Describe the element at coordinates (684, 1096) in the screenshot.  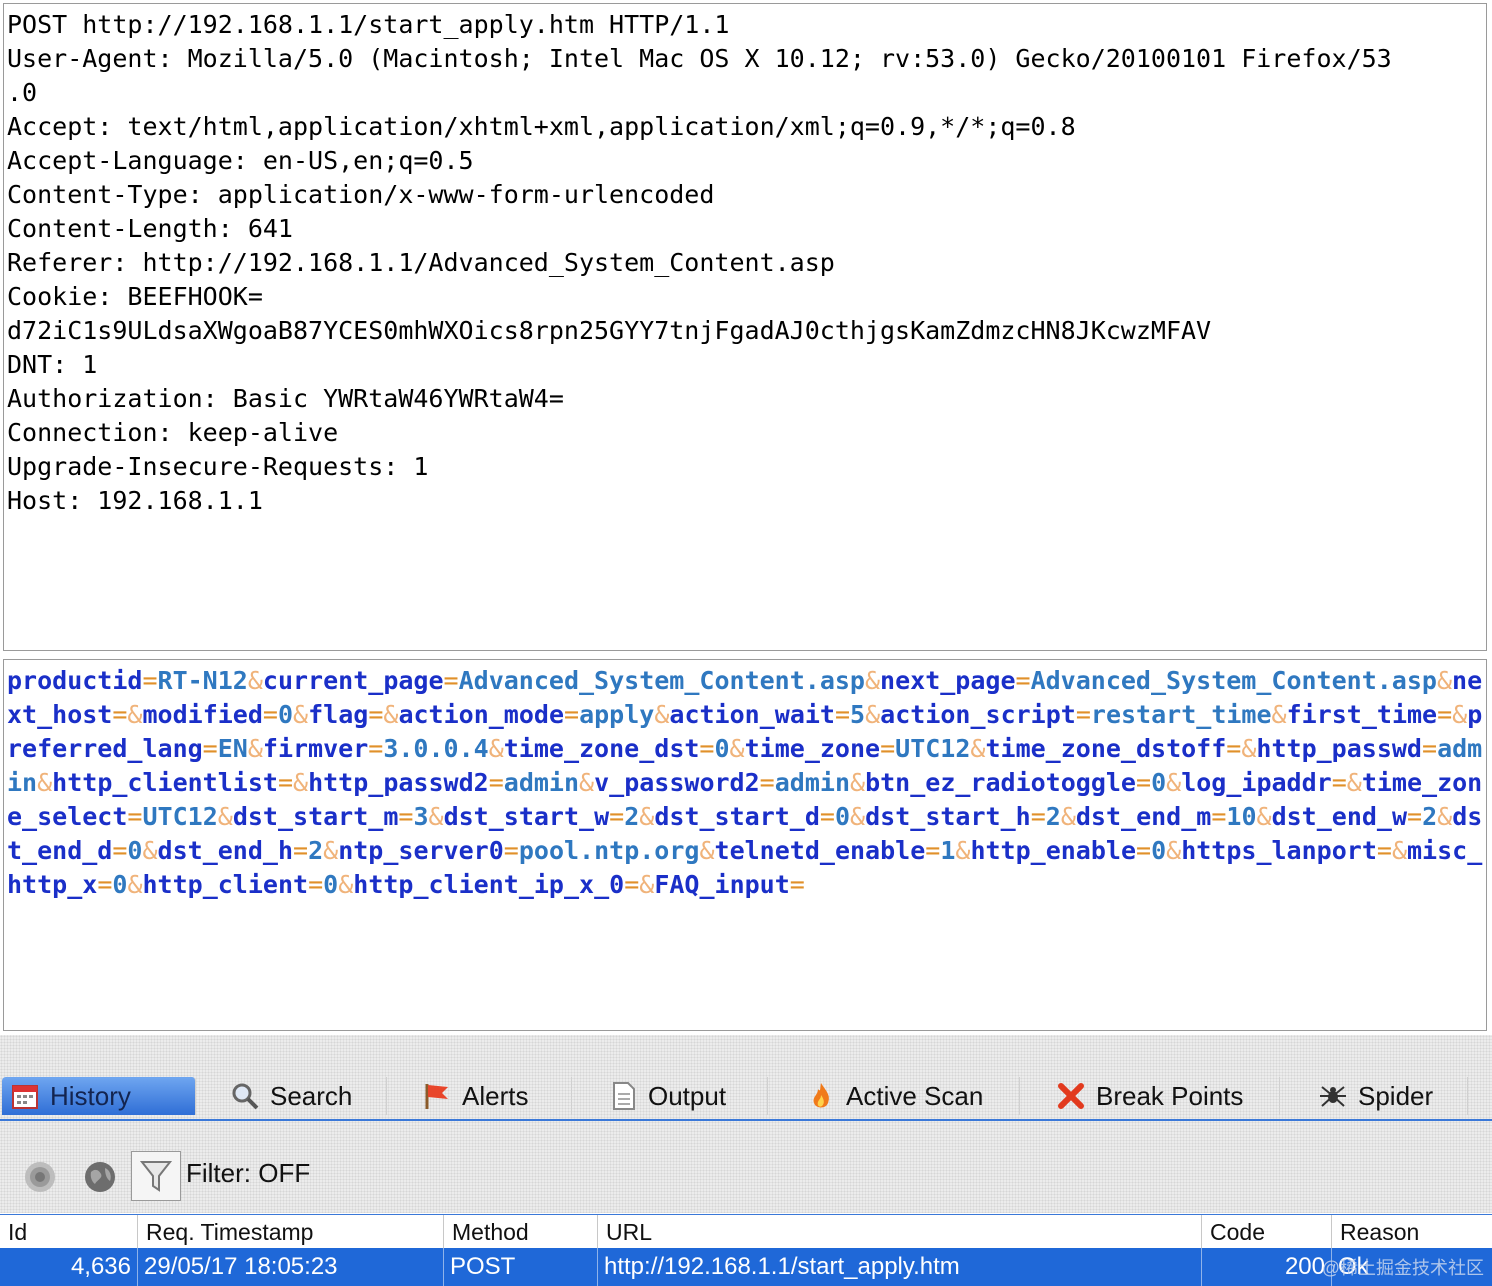
I see `tab-output: Output` at that location.